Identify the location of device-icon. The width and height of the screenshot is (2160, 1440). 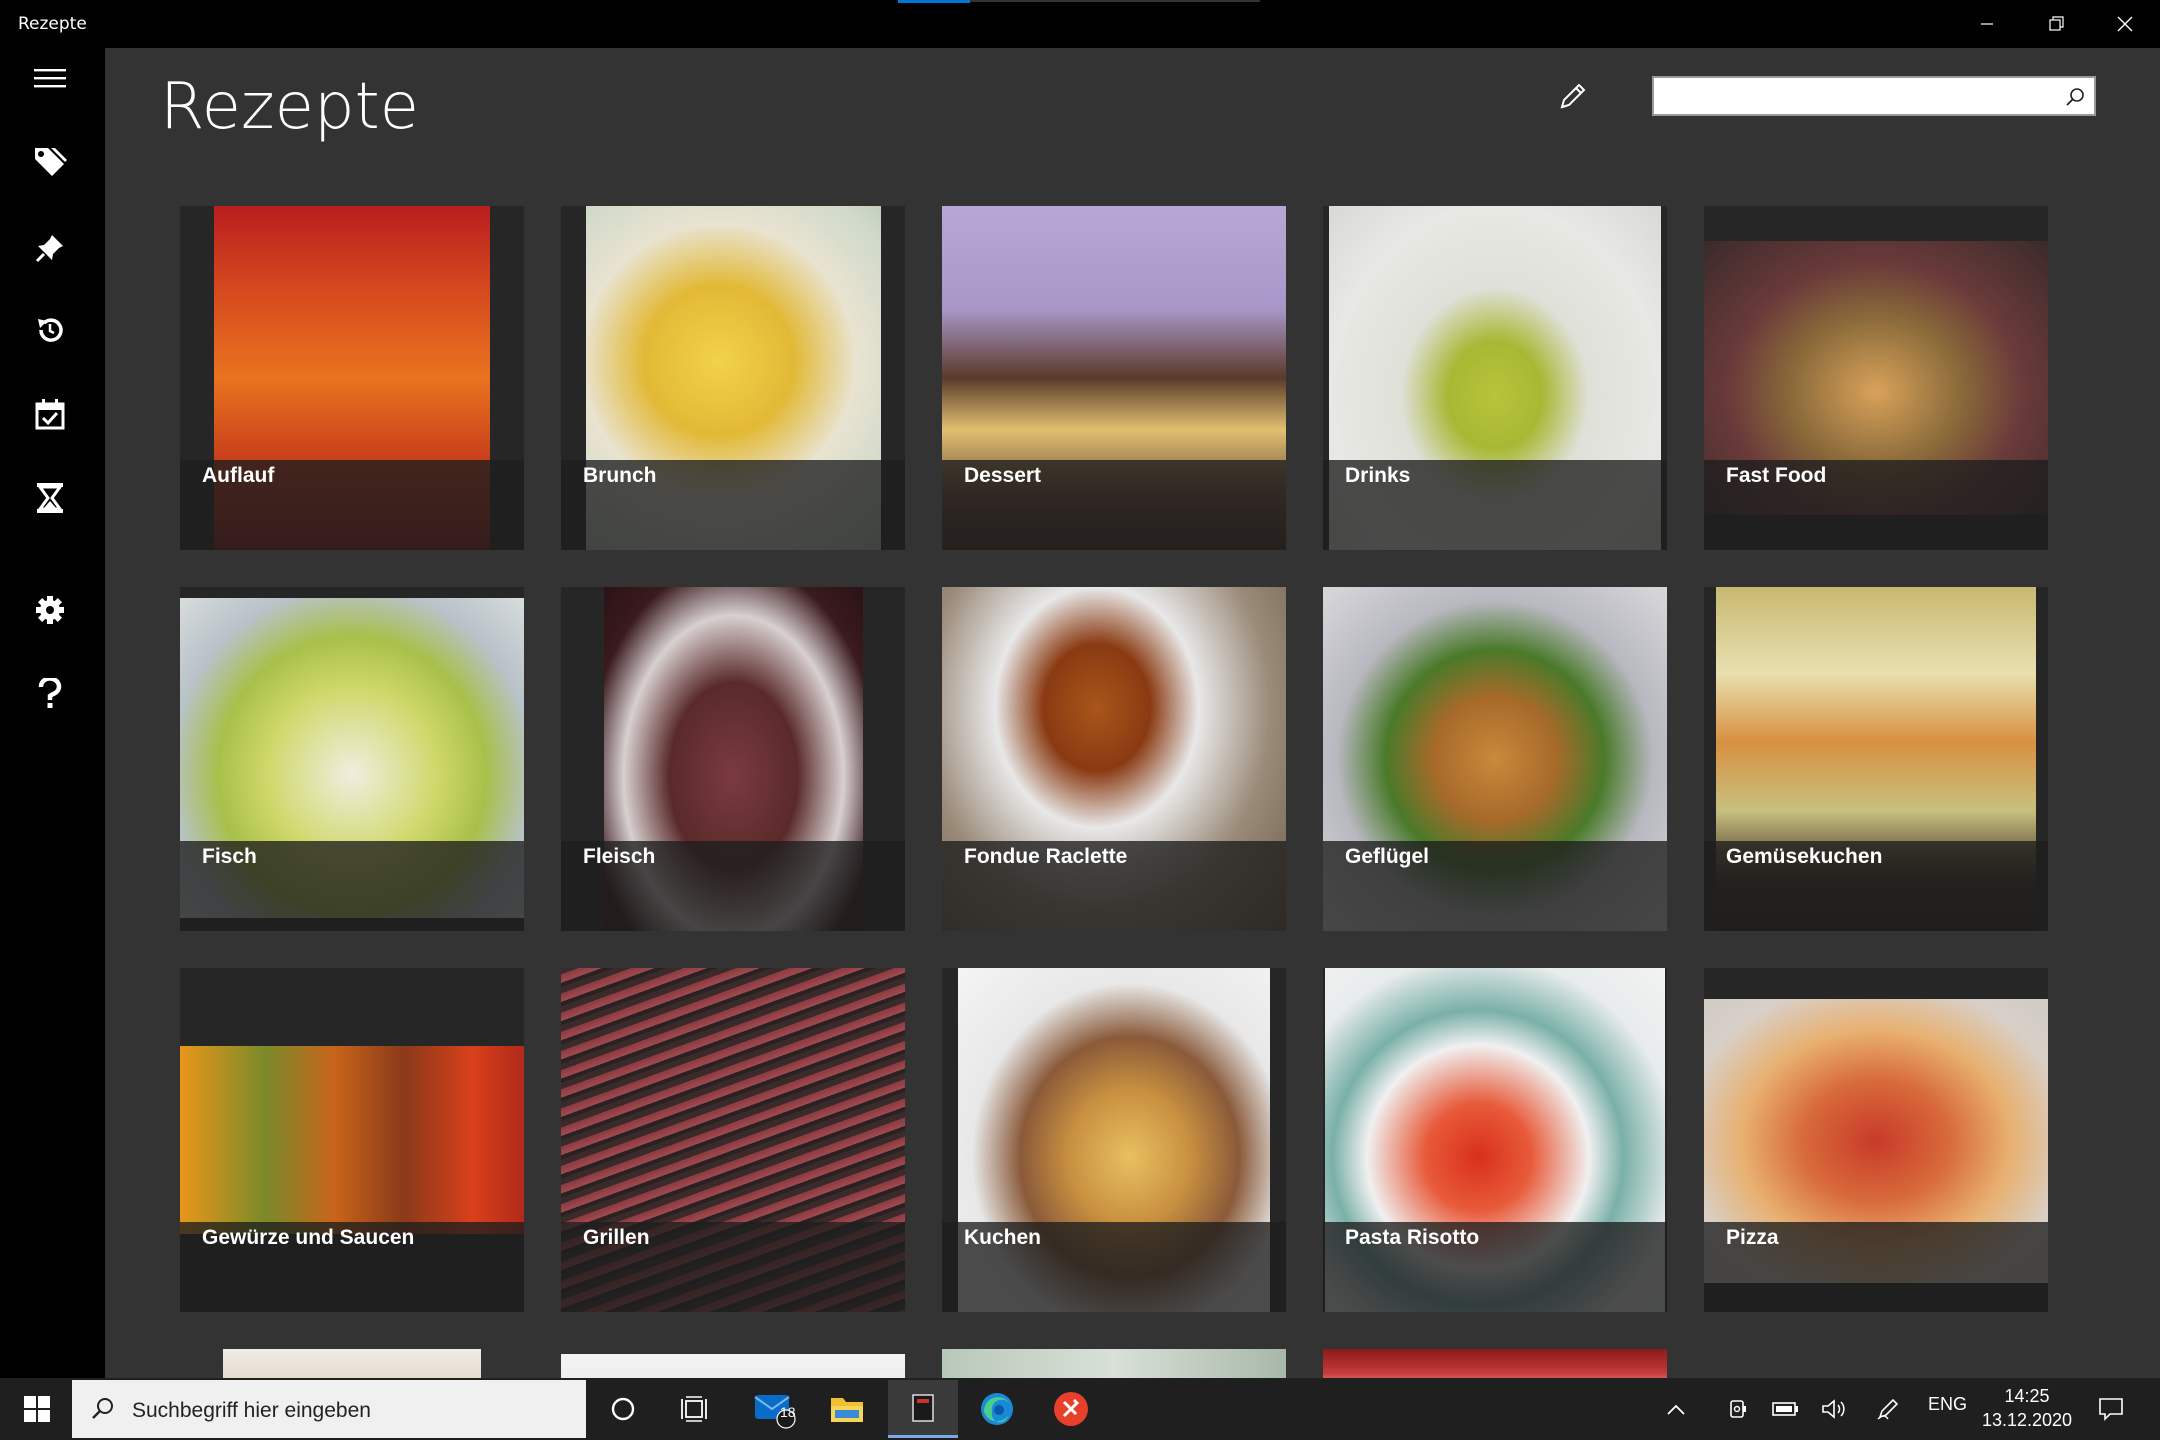
(1738, 1409).